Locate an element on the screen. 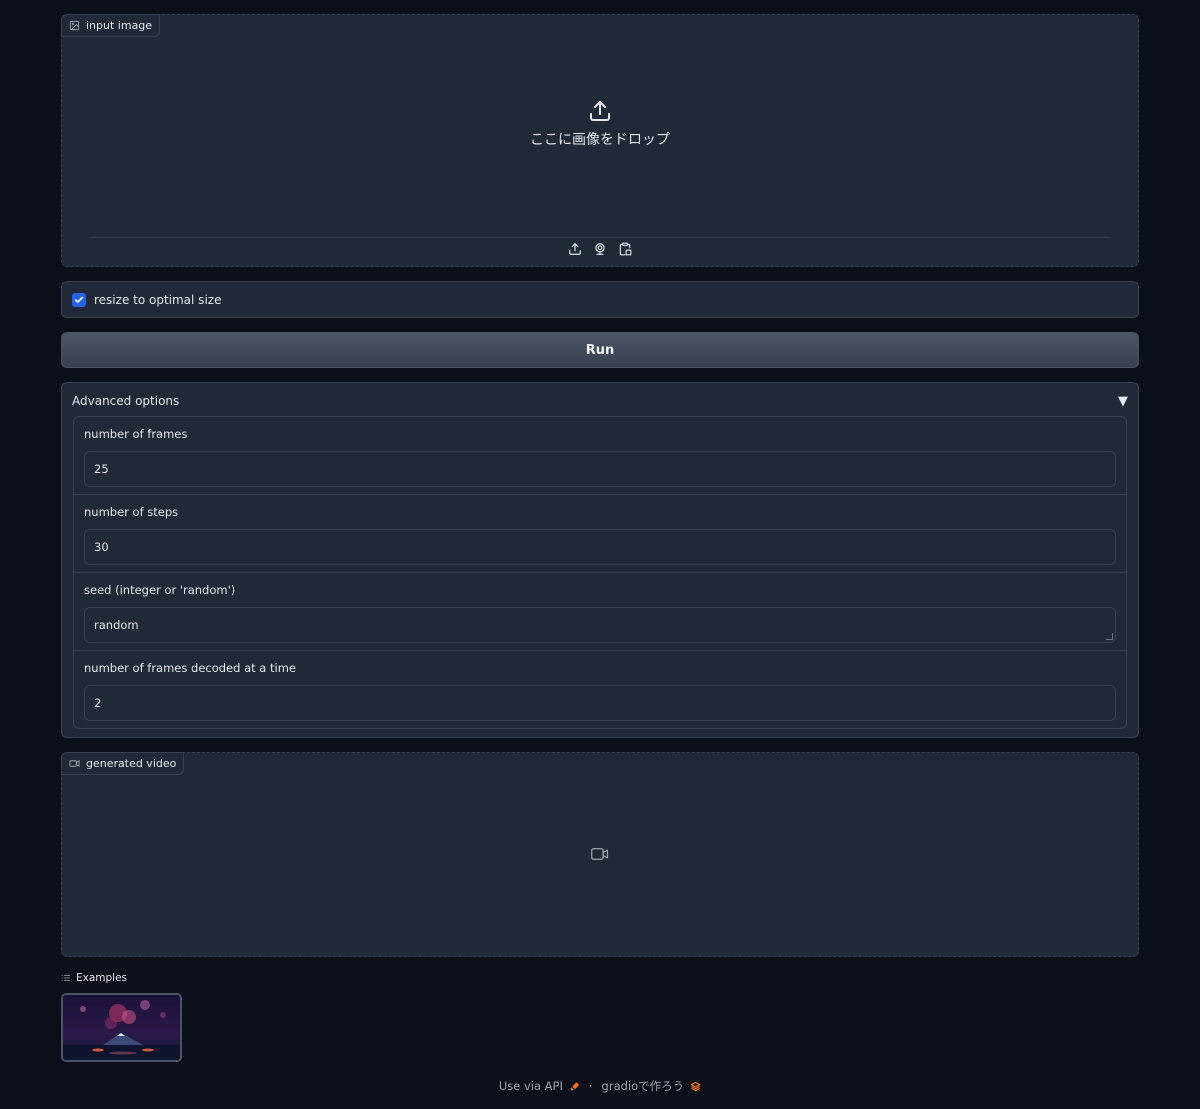 Image resolution: width=1200 pixels, height=1109 pixels. checkmark-icon is located at coordinates (79, 299).